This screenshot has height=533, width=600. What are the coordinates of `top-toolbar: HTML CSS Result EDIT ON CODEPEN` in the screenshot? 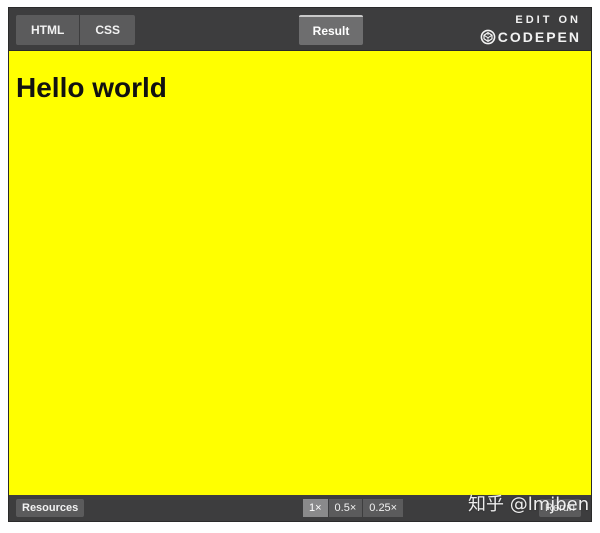 It's located at (300, 29).